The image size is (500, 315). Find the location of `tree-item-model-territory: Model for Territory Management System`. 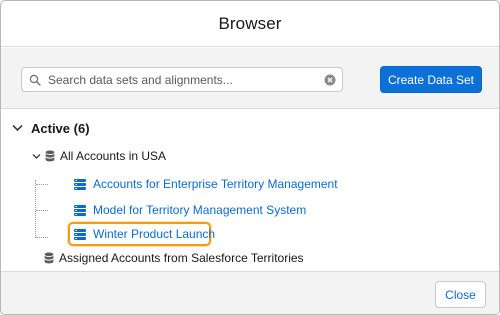

tree-item-model-territory: Model for Territory Management System is located at coordinates (189, 210).